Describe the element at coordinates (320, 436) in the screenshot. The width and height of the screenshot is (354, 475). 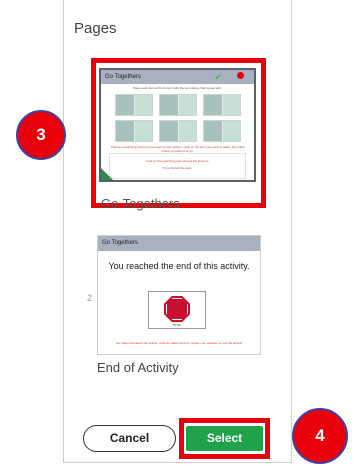
I see `step-badge-4: 4` at that location.